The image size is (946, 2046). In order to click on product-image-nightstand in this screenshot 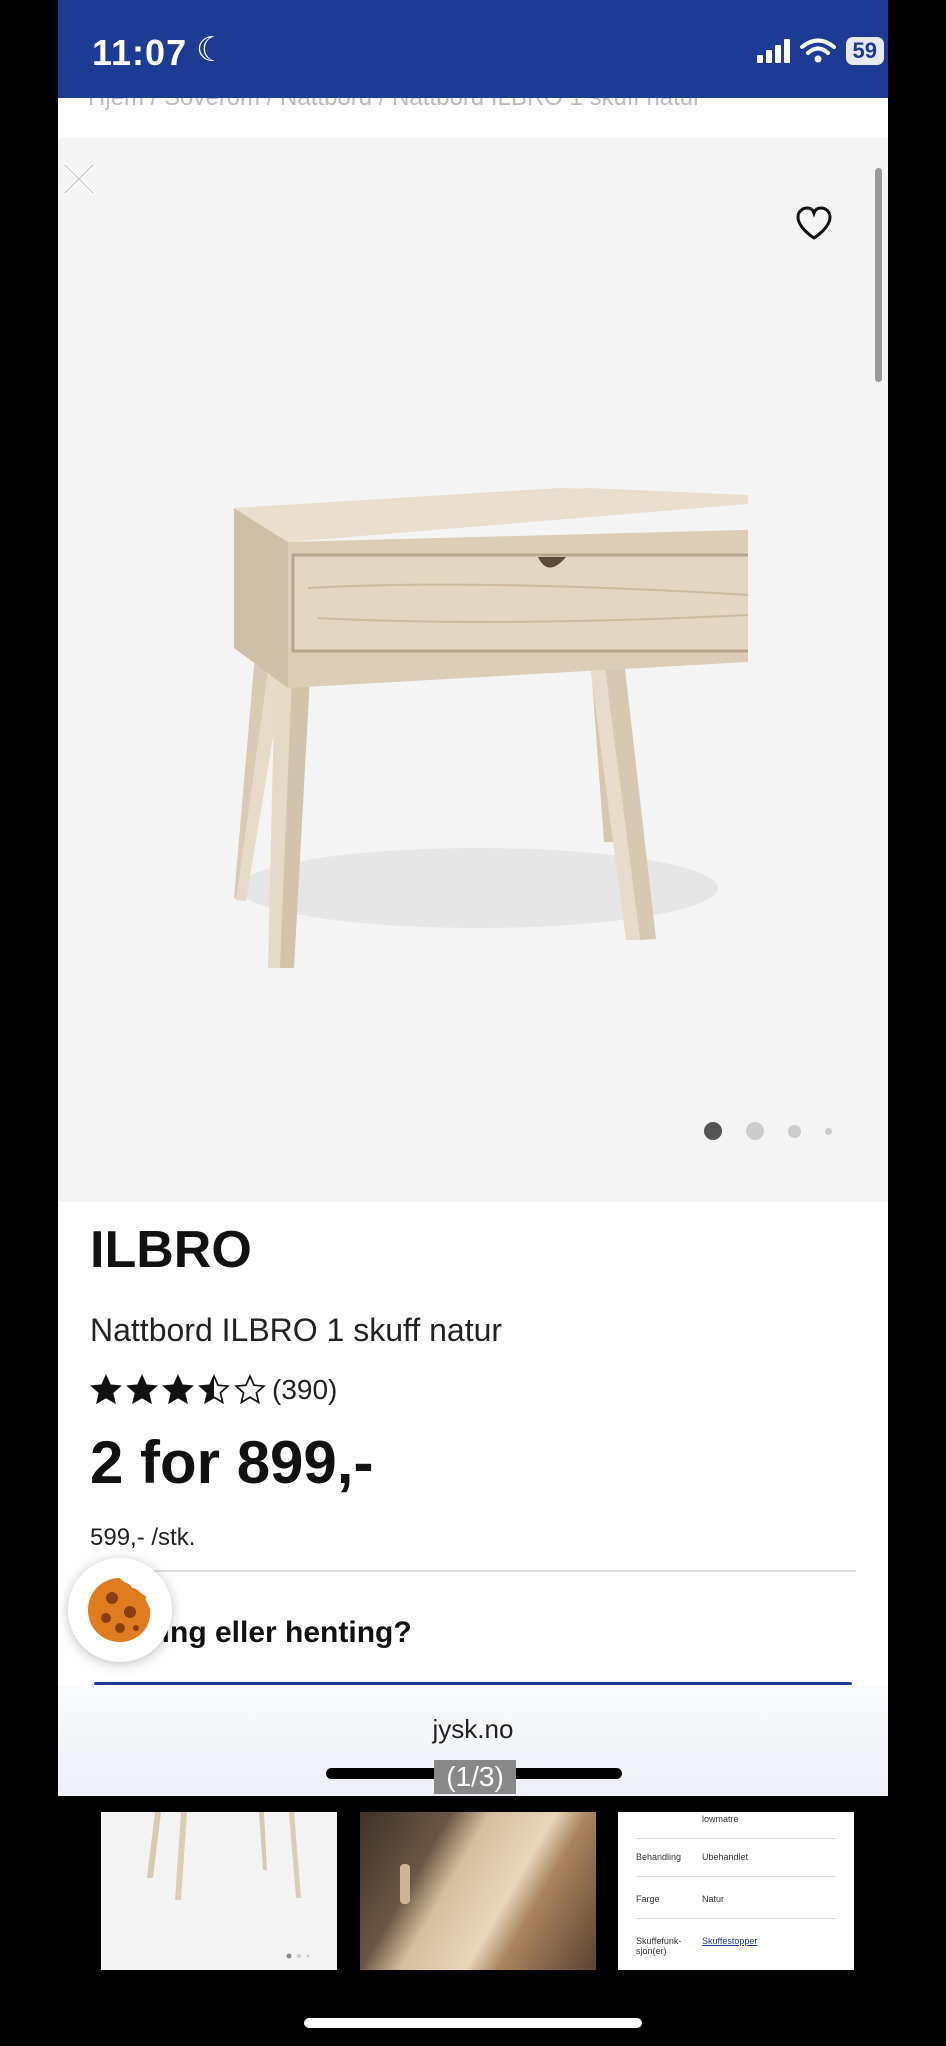, I will do `click(491, 728)`.